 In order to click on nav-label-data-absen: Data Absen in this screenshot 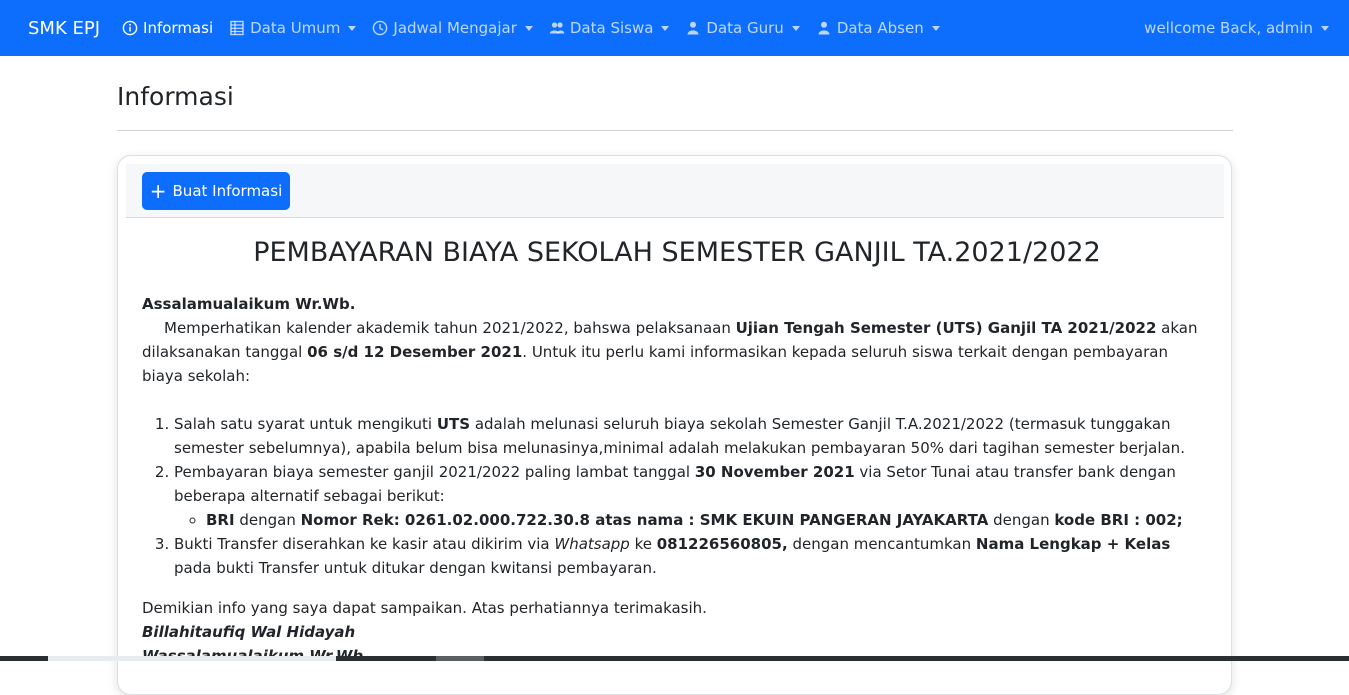, I will do `click(880, 28)`.